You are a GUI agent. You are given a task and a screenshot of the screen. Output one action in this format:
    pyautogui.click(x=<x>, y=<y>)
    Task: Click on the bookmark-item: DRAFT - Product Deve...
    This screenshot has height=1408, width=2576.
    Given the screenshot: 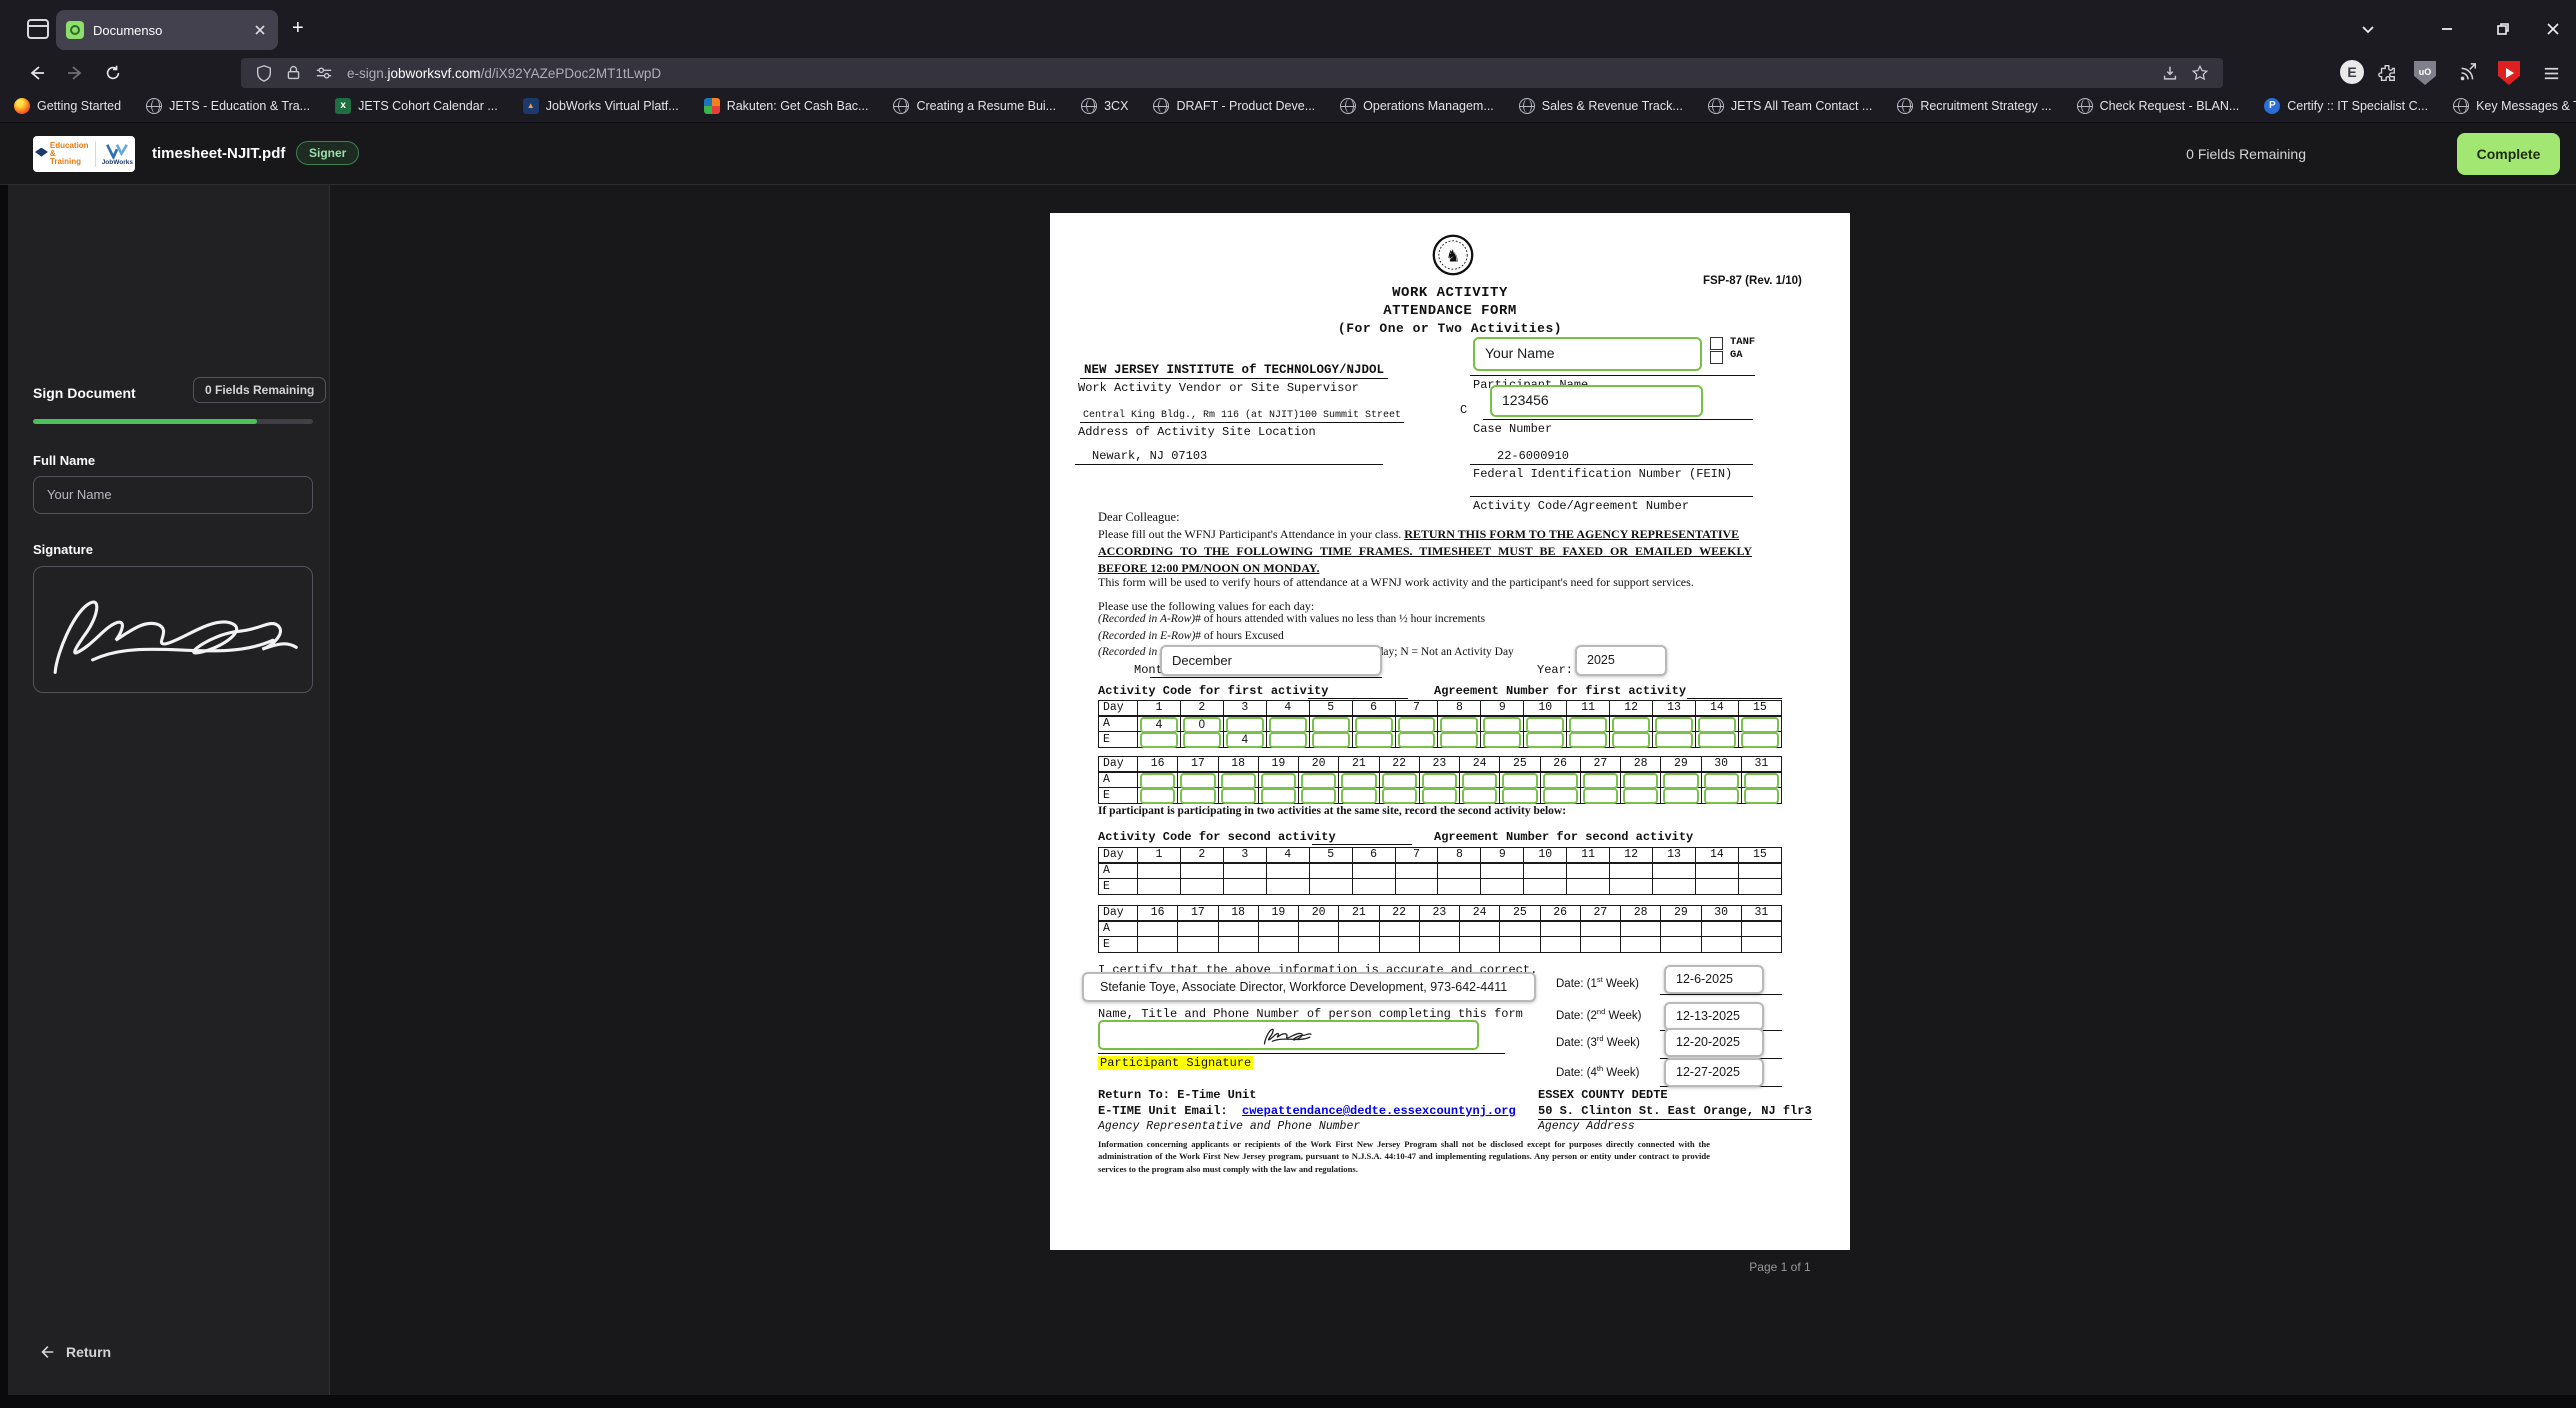 What is the action you would take?
    pyautogui.click(x=1234, y=106)
    